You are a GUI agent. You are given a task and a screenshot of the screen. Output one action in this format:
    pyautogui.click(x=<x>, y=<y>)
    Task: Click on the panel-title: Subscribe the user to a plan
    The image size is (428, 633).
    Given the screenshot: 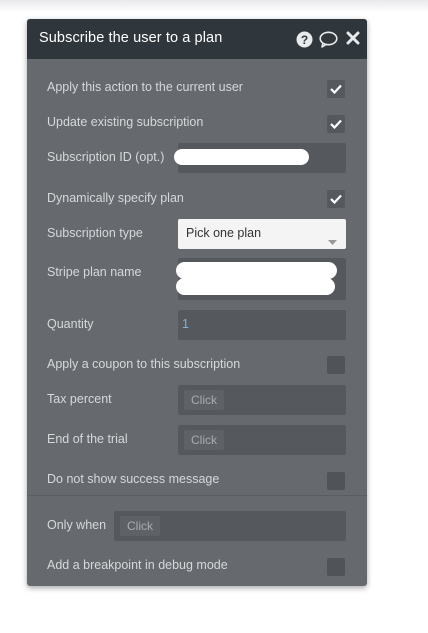 What is the action you would take?
    pyautogui.click(x=131, y=38)
    